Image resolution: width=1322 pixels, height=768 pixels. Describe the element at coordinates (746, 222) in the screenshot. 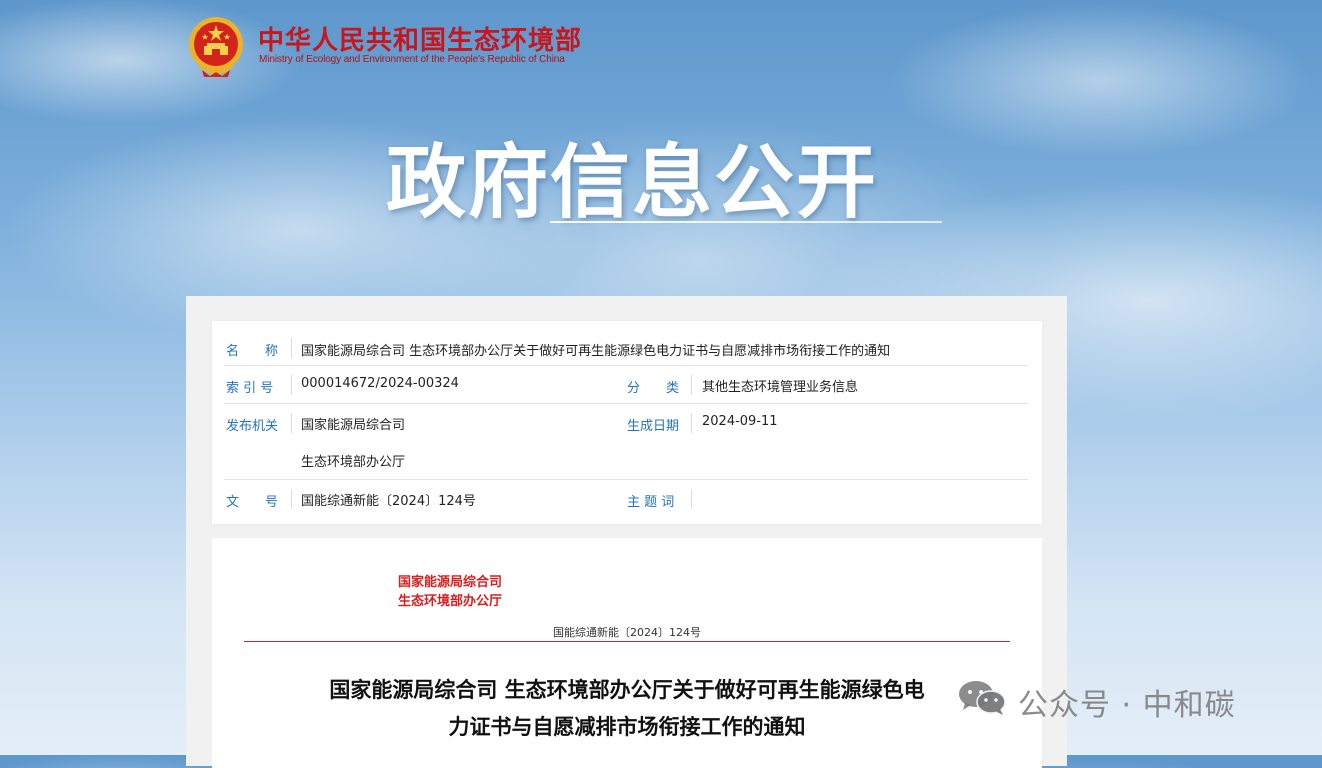

I see `banner-divider` at that location.